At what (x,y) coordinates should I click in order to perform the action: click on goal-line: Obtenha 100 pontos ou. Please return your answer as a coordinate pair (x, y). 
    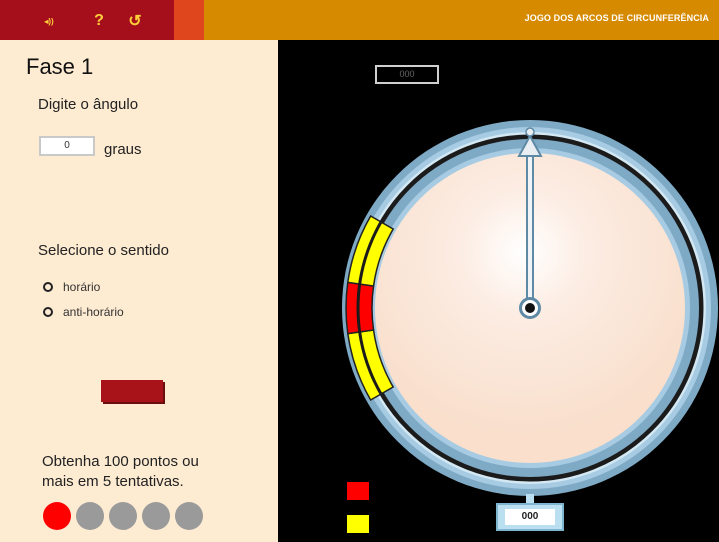
    Looking at the image, I should click on (120, 461).